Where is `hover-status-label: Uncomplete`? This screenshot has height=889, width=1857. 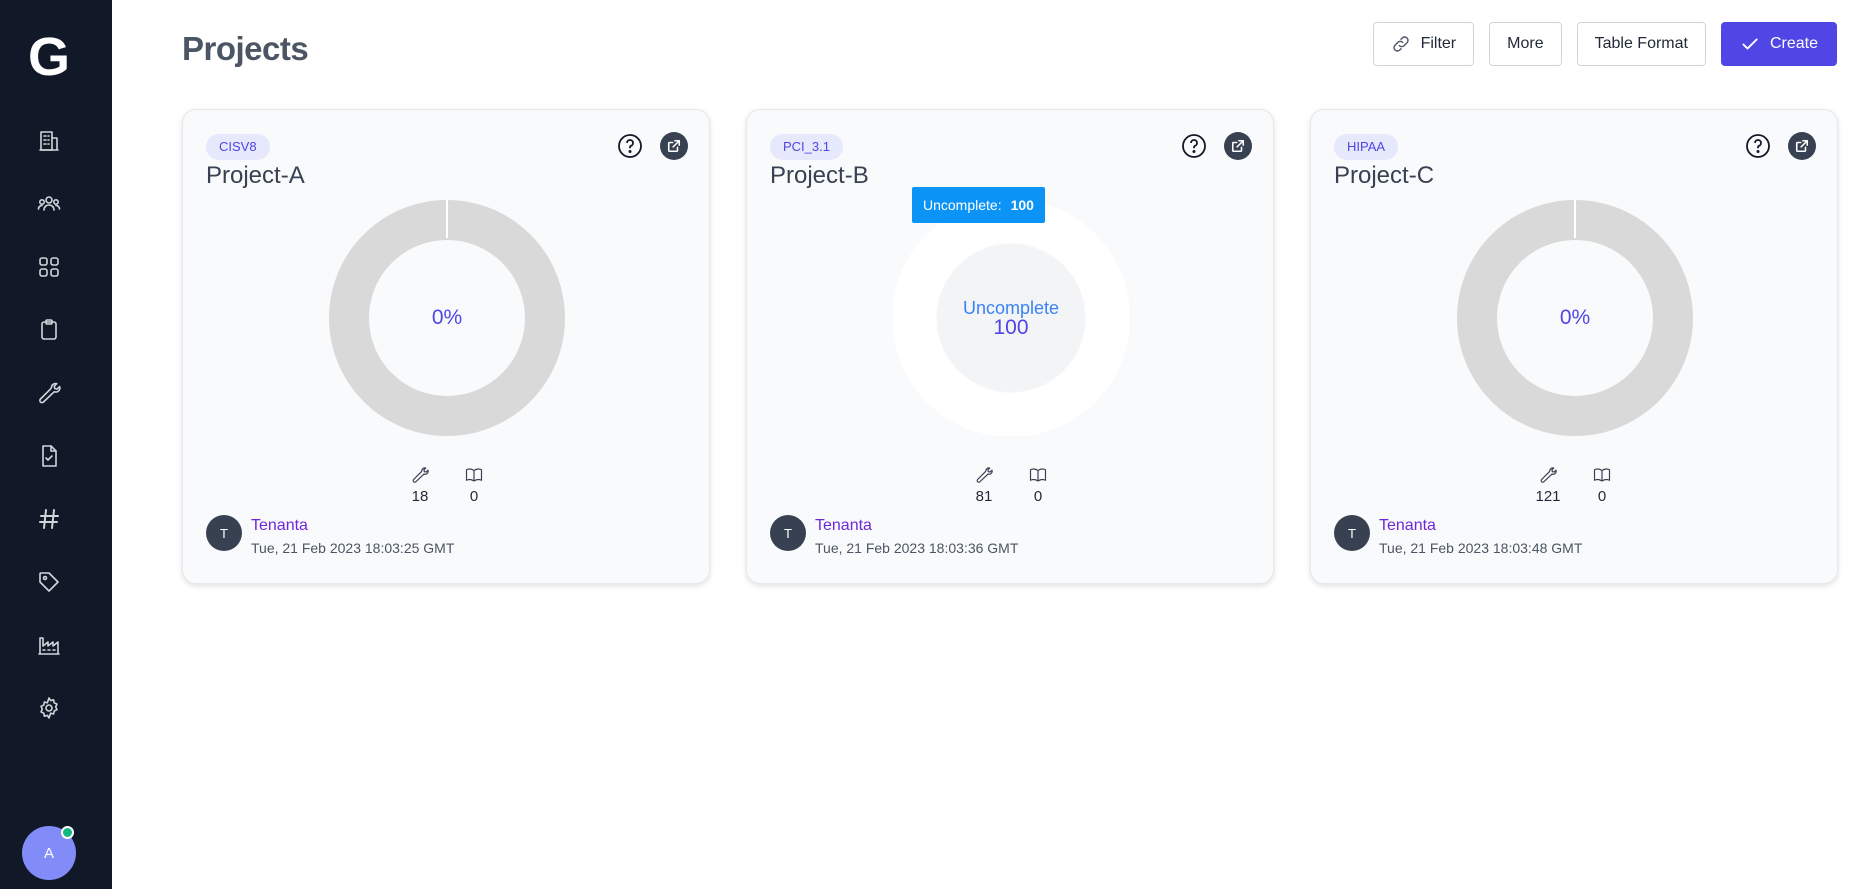
hover-status-label: Uncomplete is located at coordinates (1011, 308).